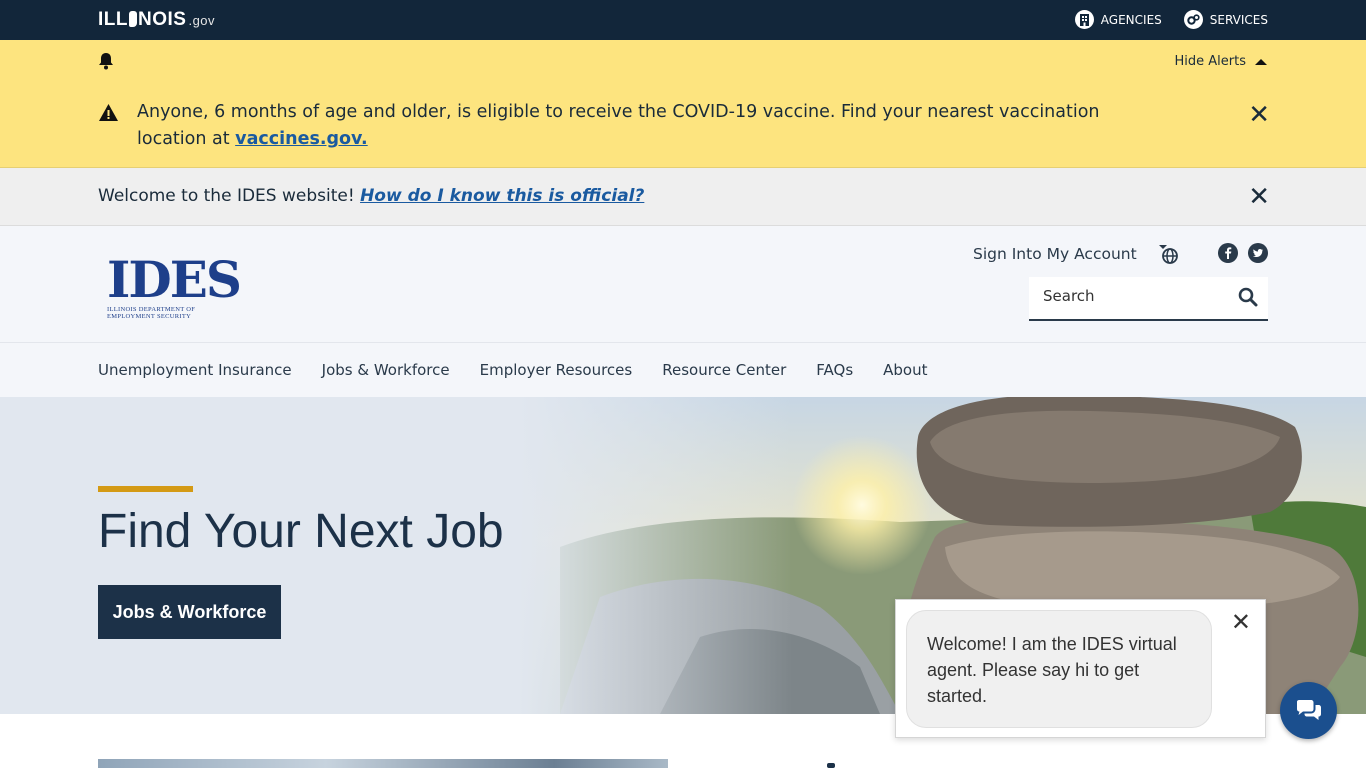  I want to click on illinois-state-icon, so click(133, 19).